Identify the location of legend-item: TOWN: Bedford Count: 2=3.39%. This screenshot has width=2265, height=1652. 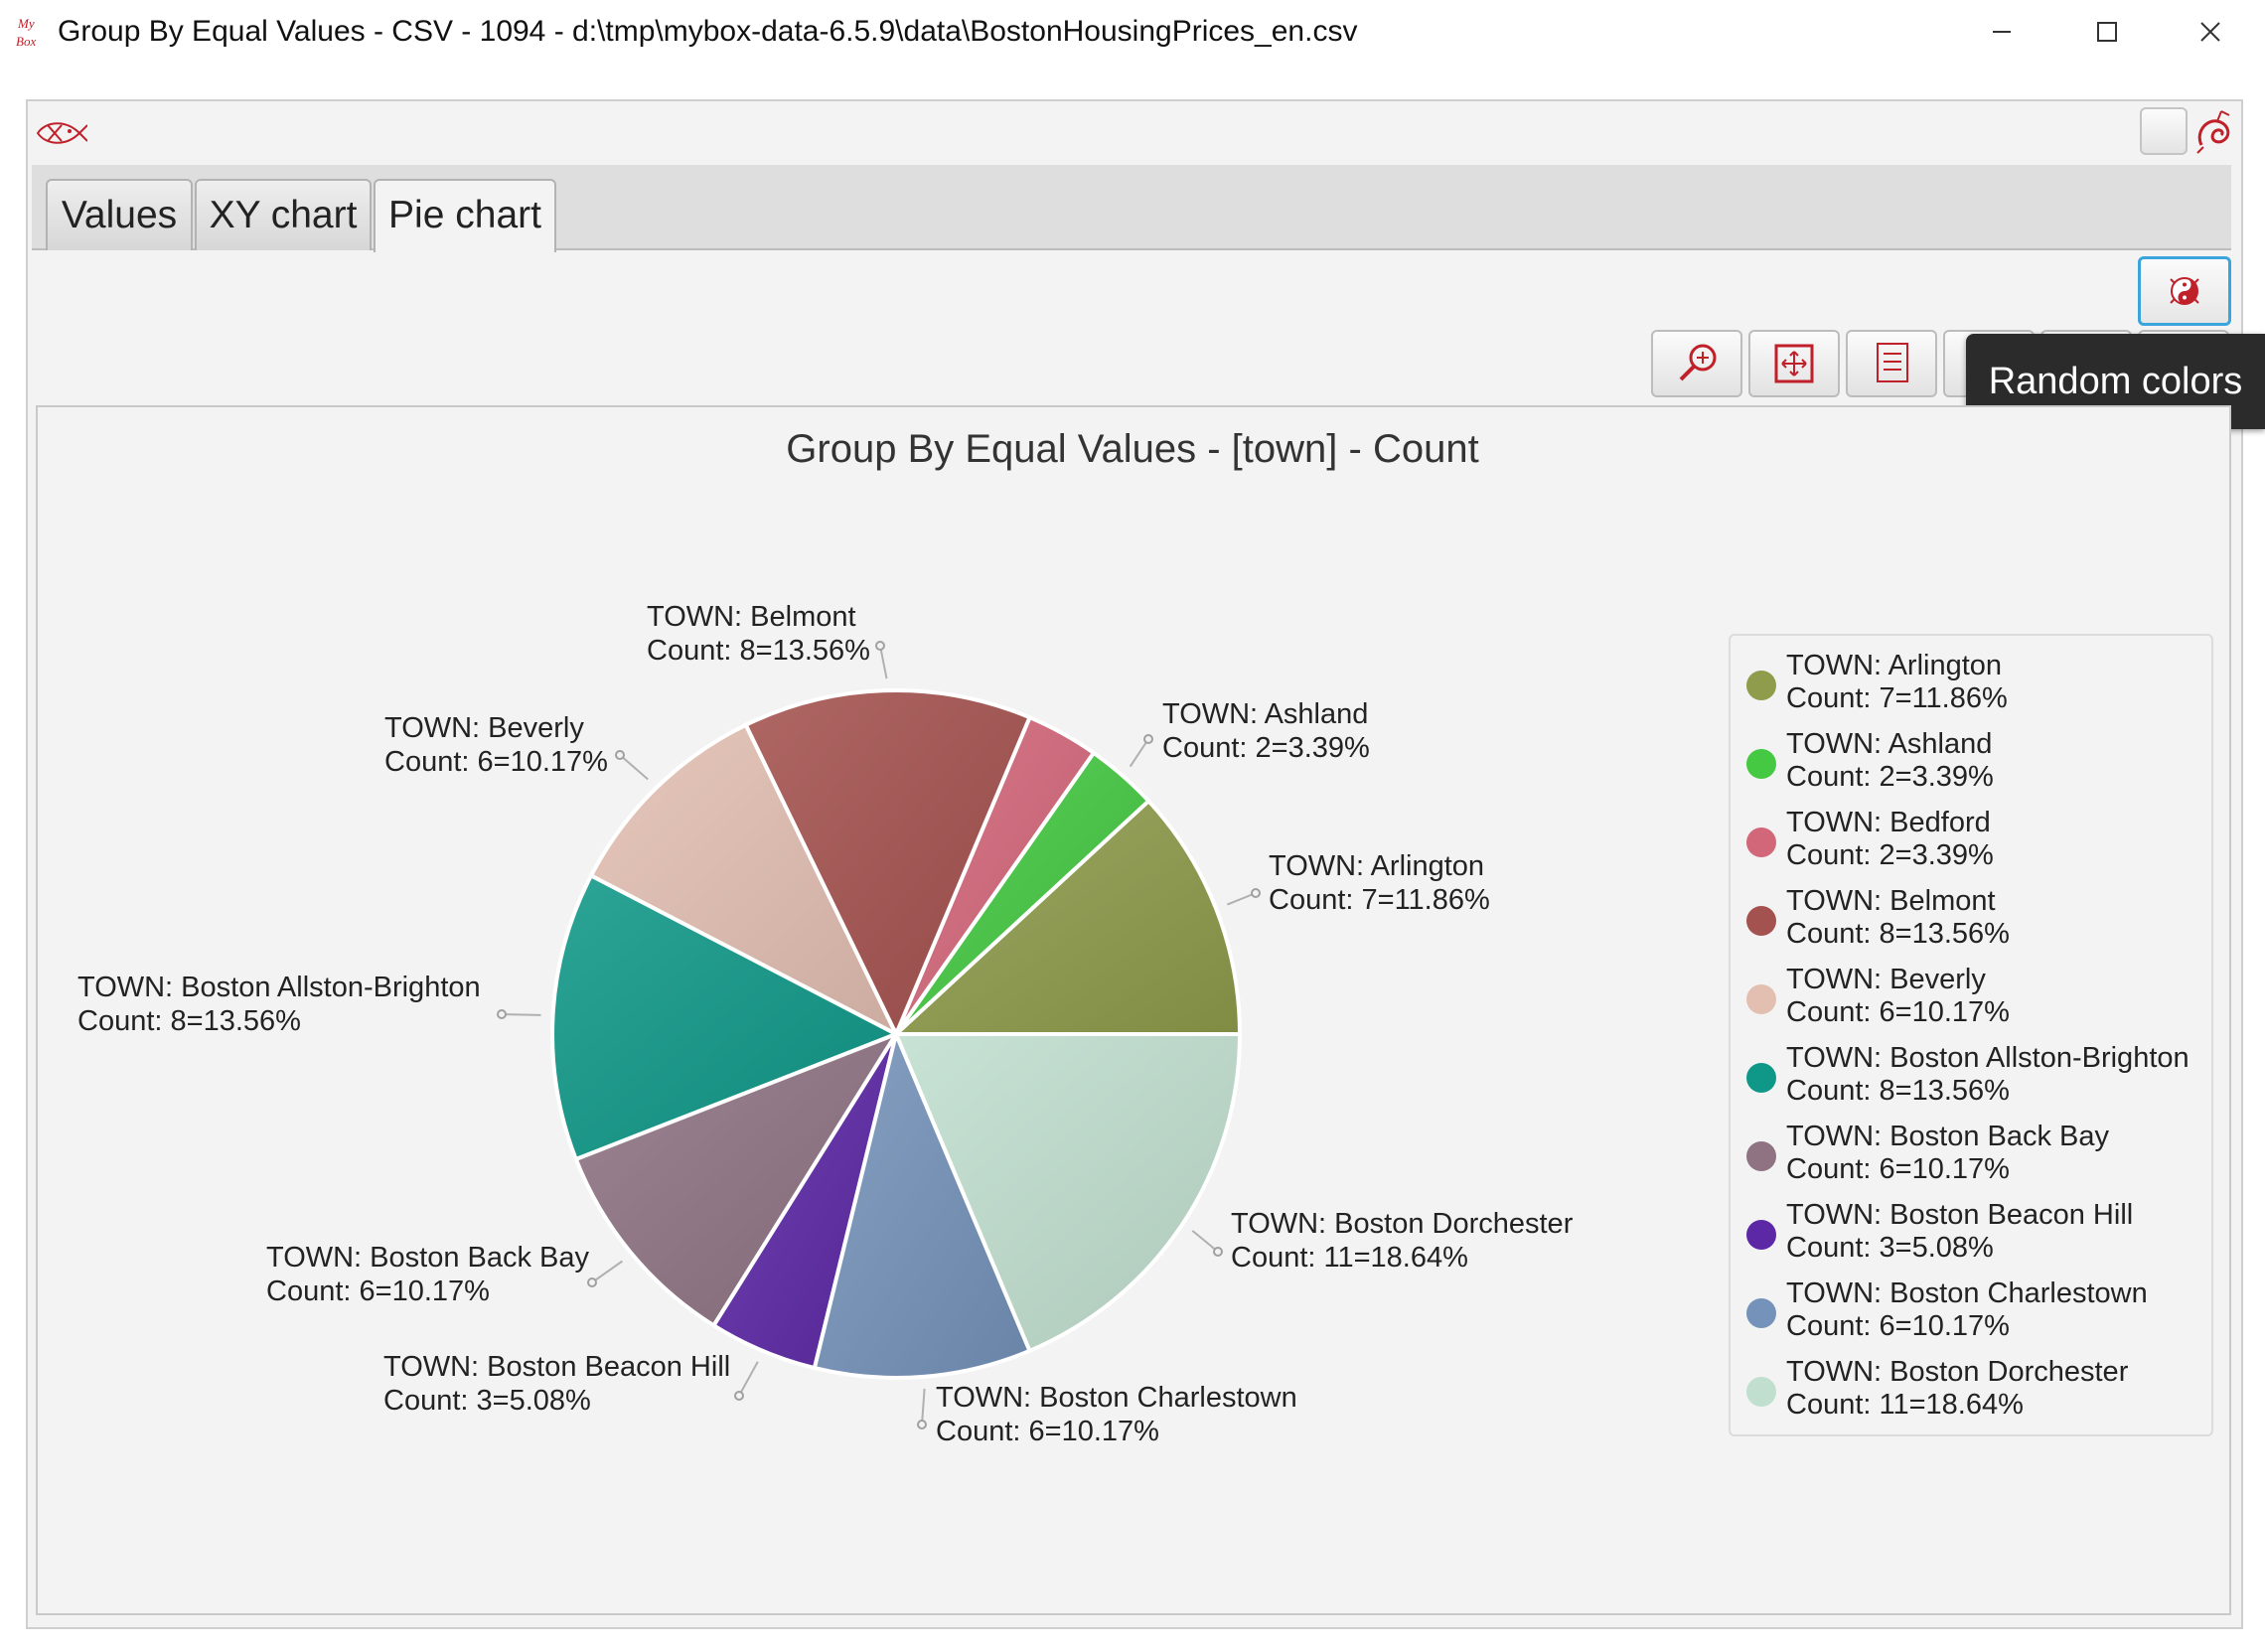
(1974, 842).